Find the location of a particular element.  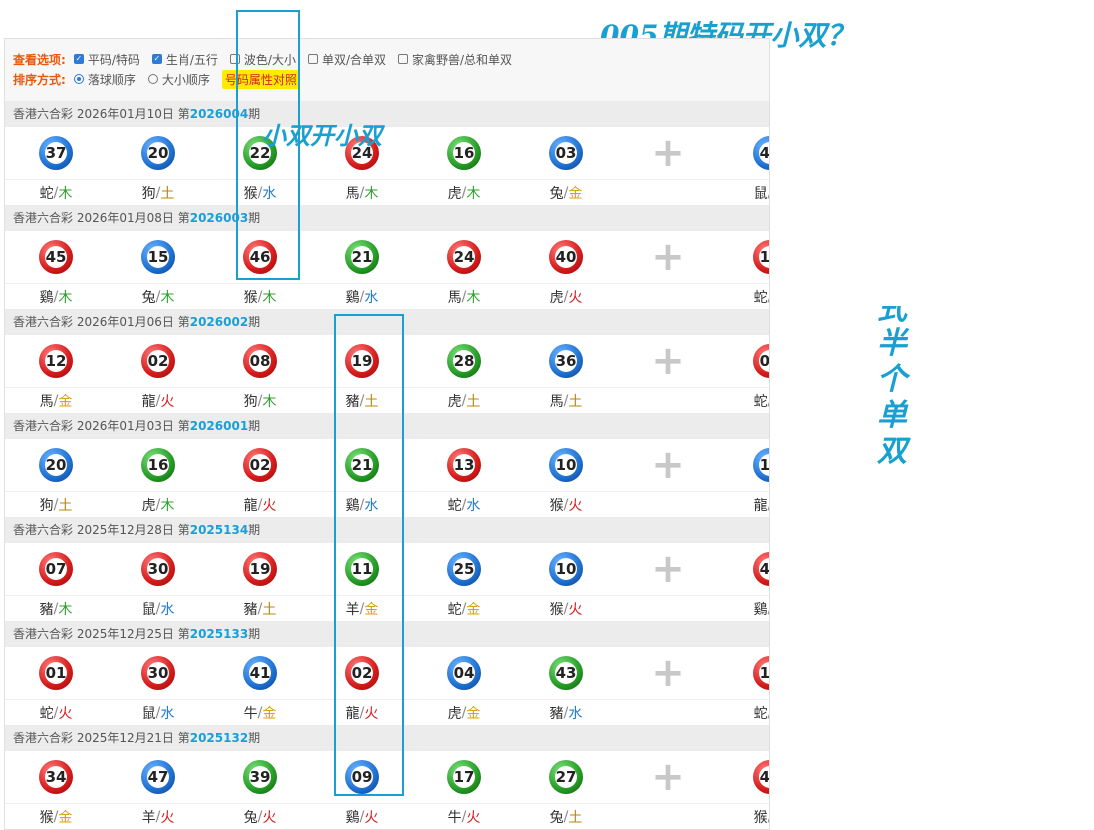

view-option-2: 波色/大小 is located at coordinates (262, 59).